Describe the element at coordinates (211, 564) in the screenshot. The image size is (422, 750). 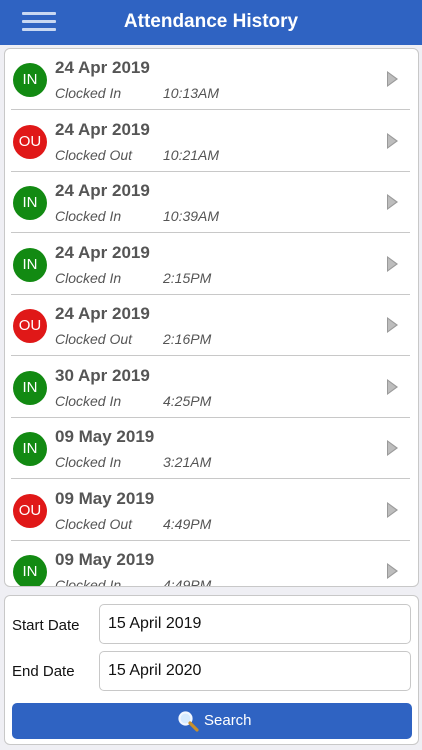
I see `attendance-row: IN 09 May 2019 Clocked In 4:49PM` at that location.